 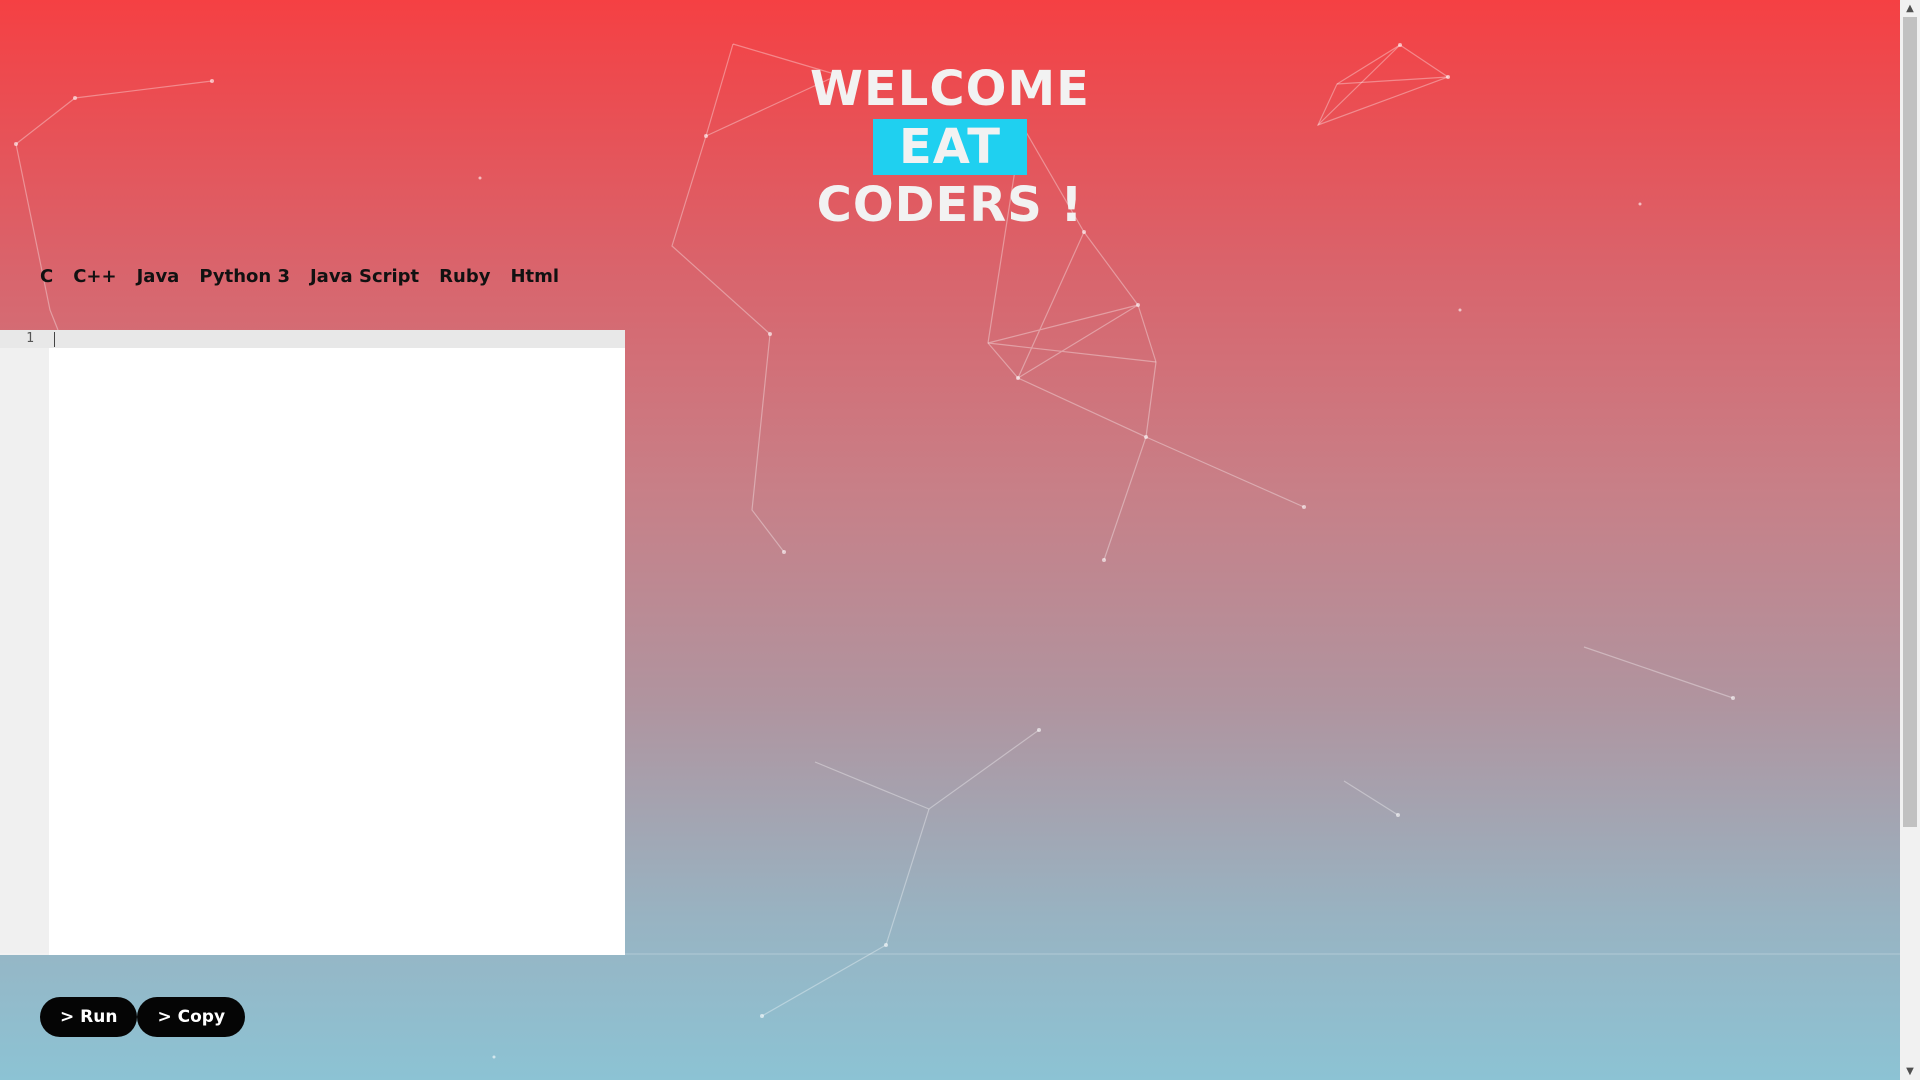 What do you see at coordinates (1910, 422) in the screenshot?
I see `scrollbar-thumb` at bounding box center [1910, 422].